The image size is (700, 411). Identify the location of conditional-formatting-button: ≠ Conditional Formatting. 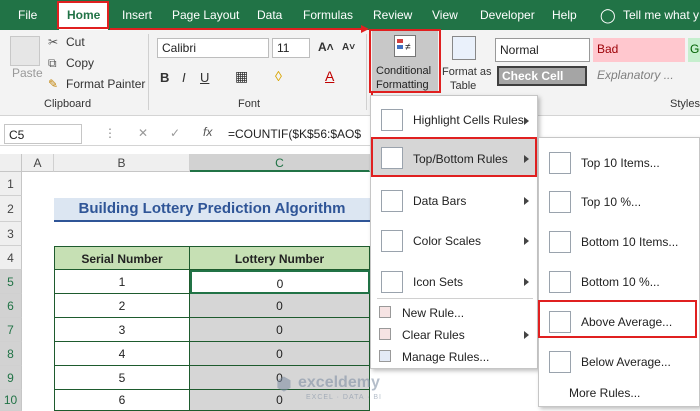
(405, 62).